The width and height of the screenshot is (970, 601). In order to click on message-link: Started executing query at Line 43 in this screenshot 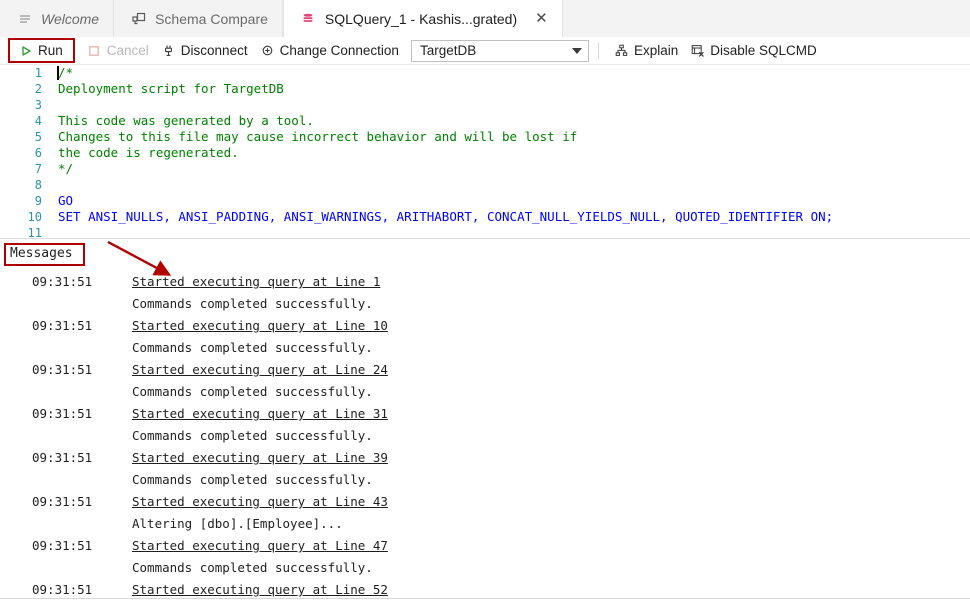, I will do `click(260, 502)`.